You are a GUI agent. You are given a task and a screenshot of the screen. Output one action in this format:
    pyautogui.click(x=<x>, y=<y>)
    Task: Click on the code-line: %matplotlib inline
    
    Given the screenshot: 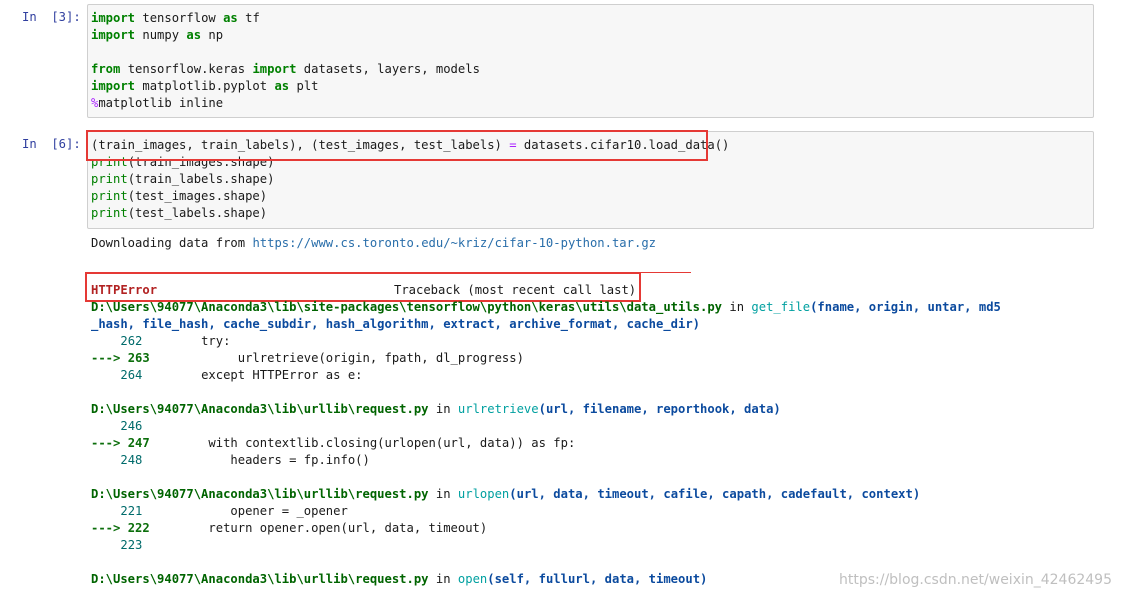 What is the action you would take?
    pyautogui.click(x=157, y=103)
    